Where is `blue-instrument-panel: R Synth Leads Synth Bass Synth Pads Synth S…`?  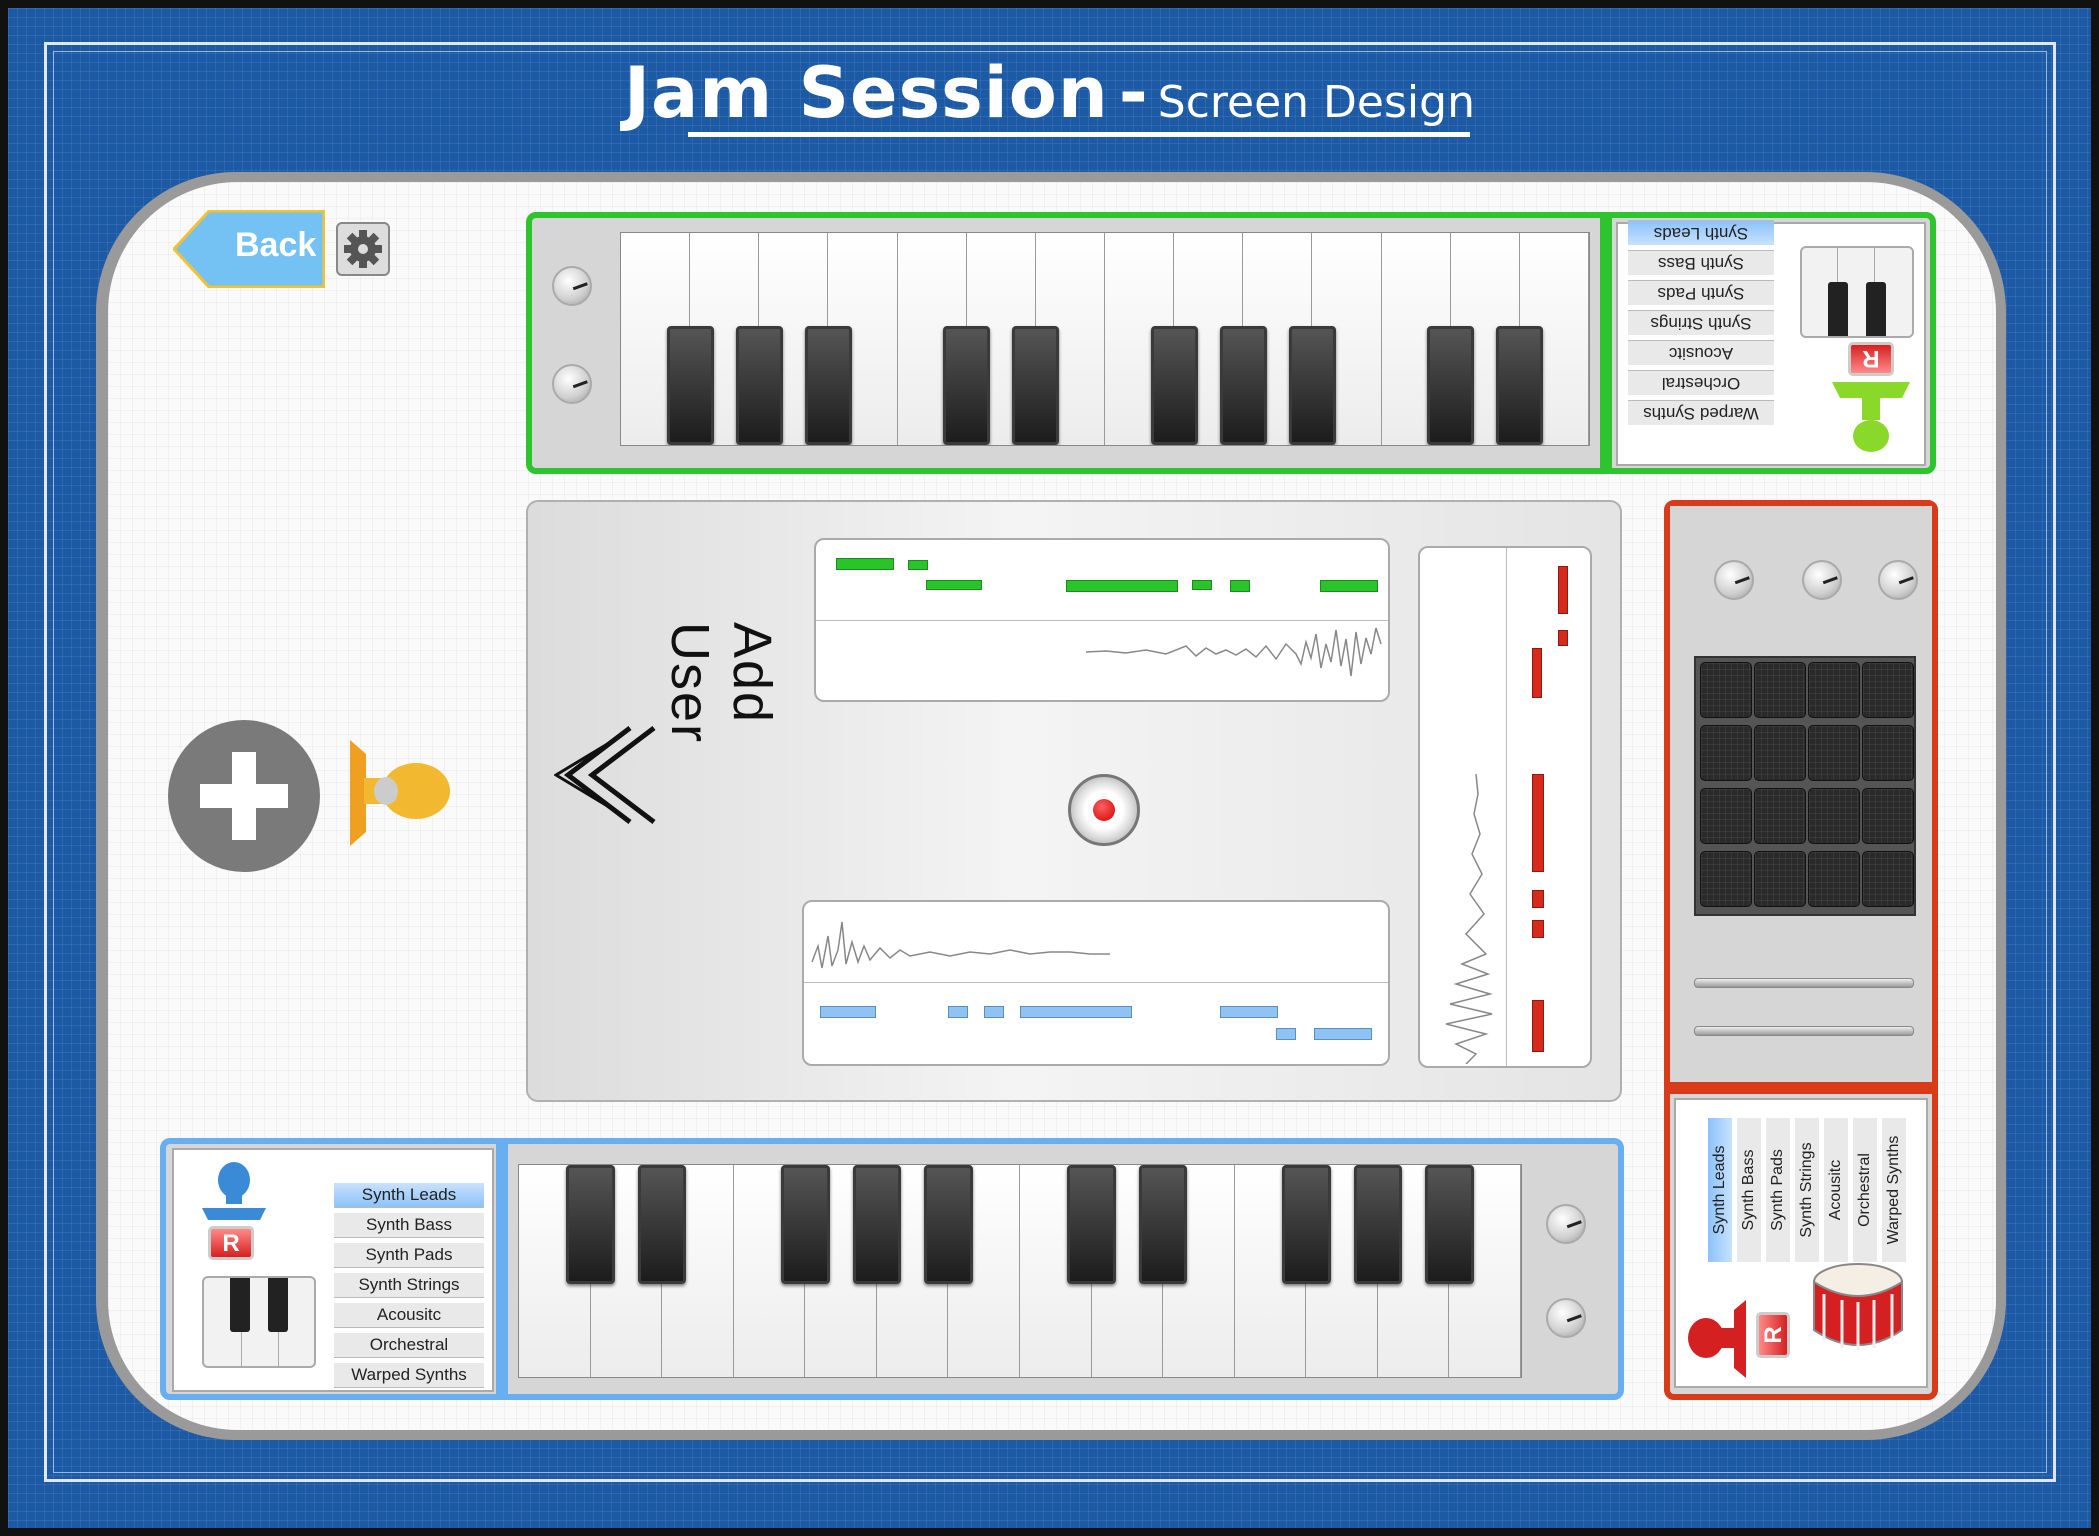 blue-instrument-panel: R Synth Leads Synth Bass Synth Pads Synth S… is located at coordinates (333, 1270).